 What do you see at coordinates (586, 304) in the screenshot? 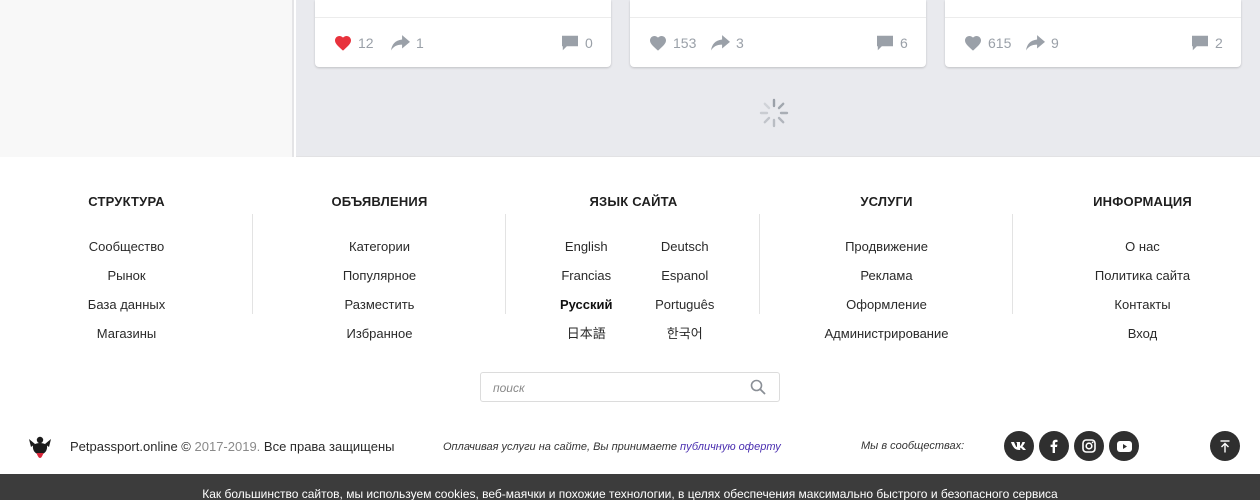
I see `lang-russian: Русский` at bounding box center [586, 304].